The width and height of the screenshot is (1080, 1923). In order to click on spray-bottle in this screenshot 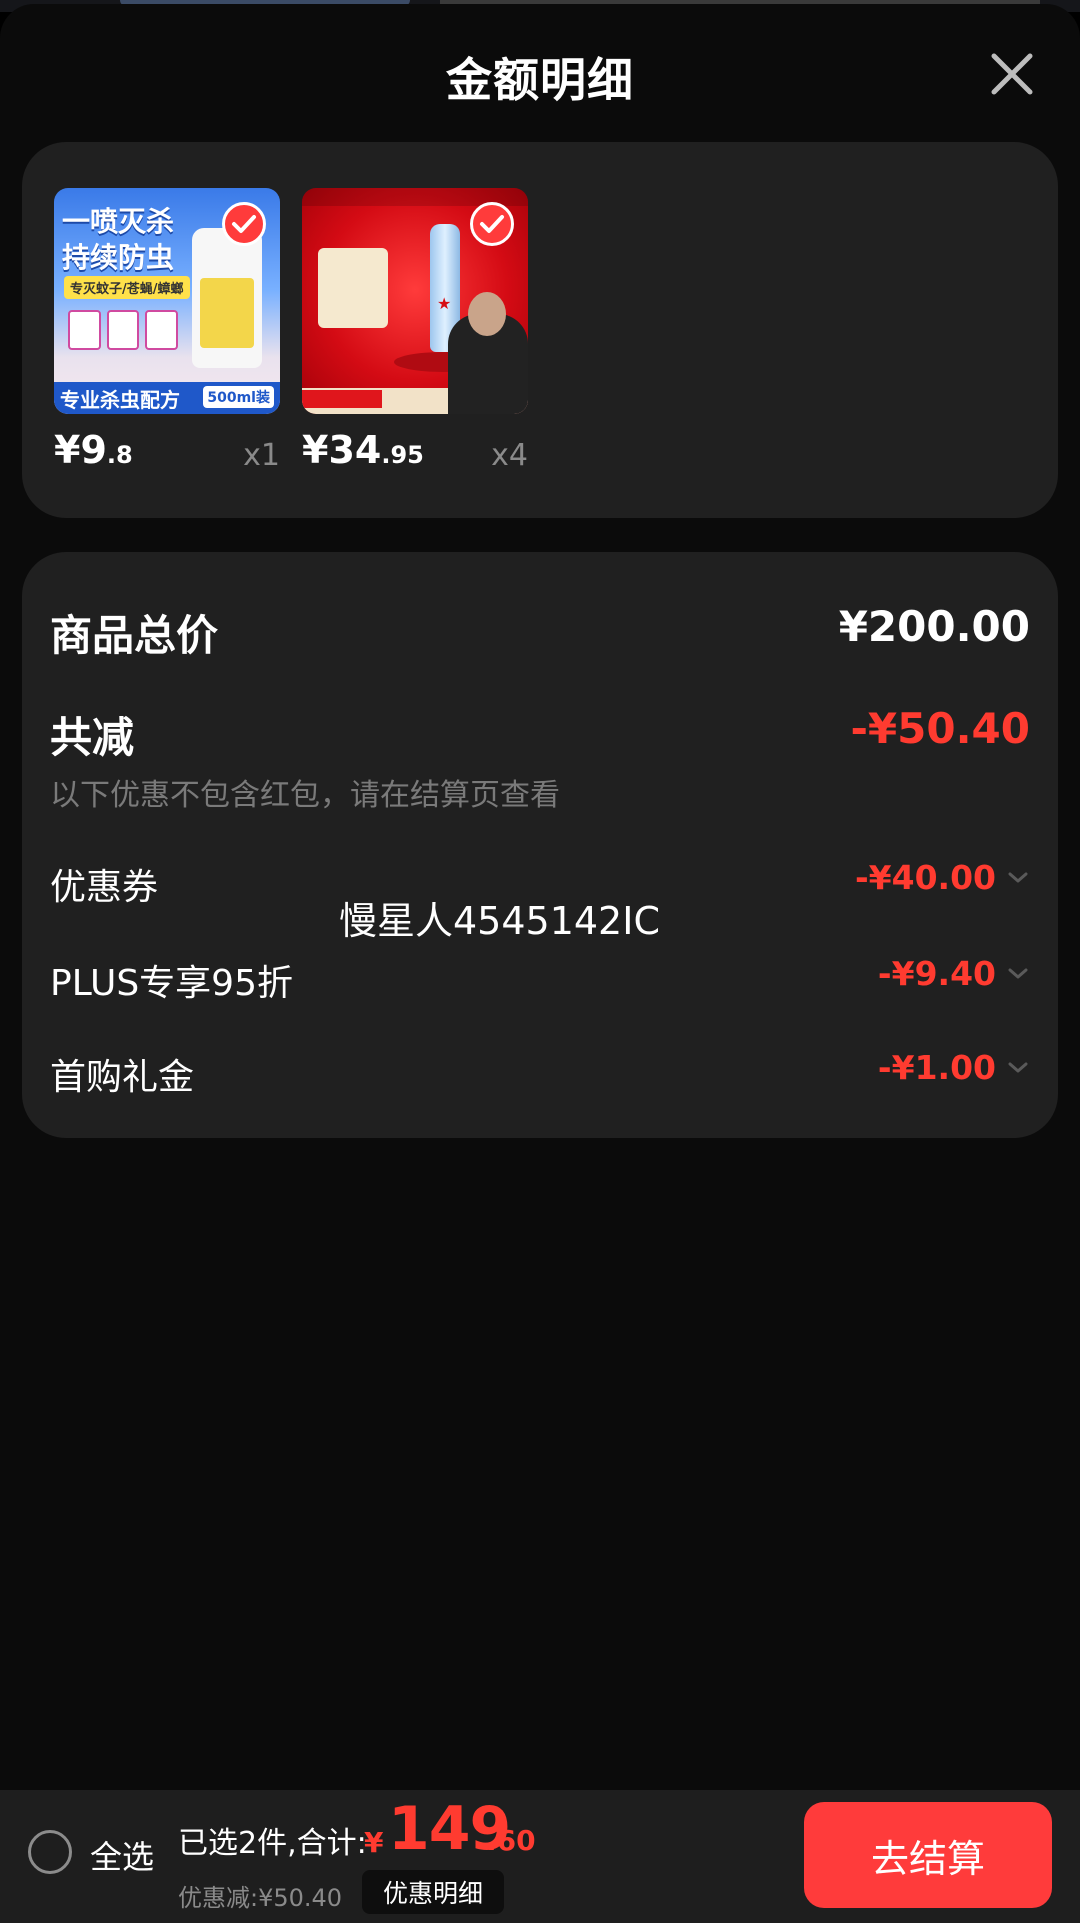, I will do `click(227, 298)`.